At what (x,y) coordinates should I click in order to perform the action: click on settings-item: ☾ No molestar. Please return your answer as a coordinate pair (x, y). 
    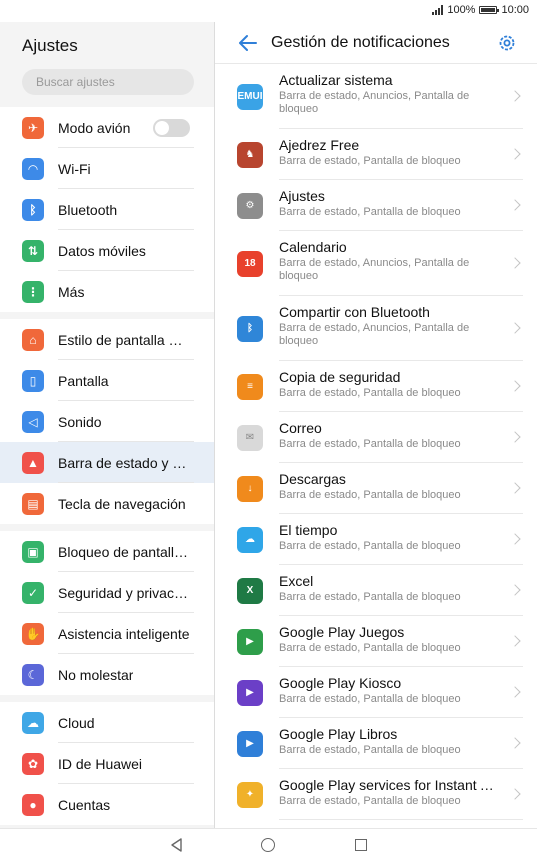
    Looking at the image, I should click on (107, 674).